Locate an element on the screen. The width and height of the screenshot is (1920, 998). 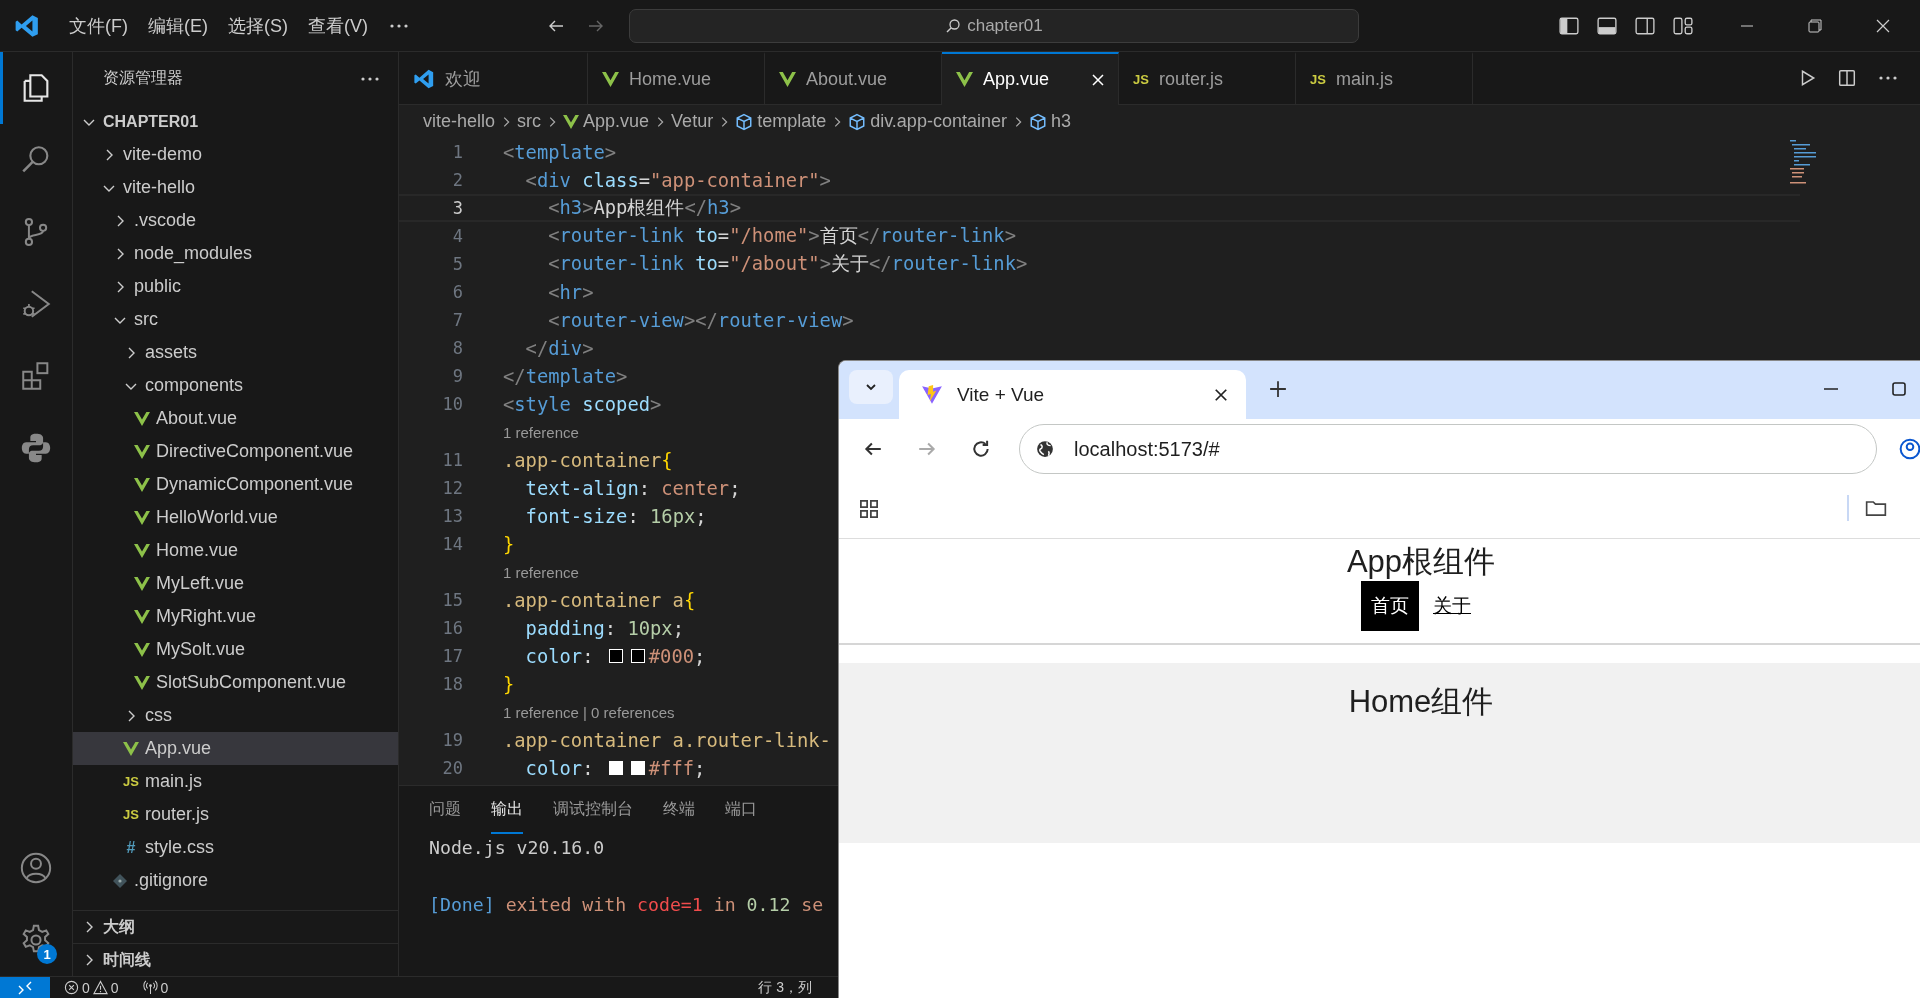
cursor-position: 行 3，列 is located at coordinates (785, 987).